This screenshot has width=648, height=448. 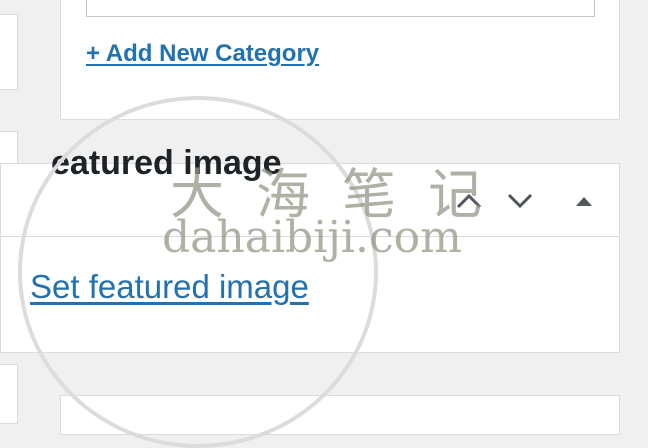 I want to click on set-featured-image-link: Set featured image, so click(x=169, y=287).